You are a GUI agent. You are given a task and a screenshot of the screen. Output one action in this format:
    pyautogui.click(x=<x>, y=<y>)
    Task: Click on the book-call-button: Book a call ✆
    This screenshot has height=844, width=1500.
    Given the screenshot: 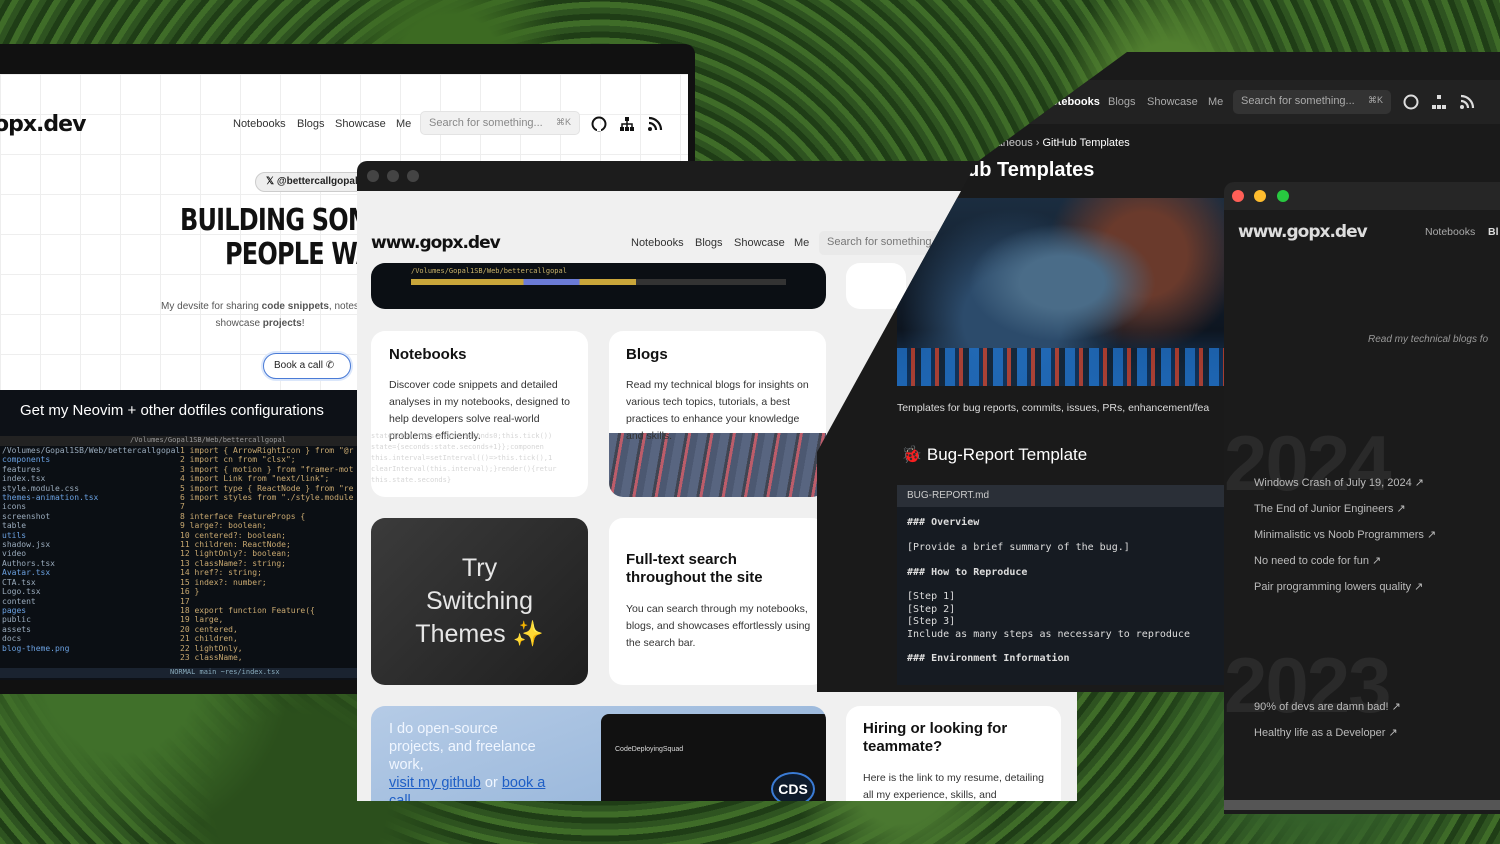 What is the action you would take?
    pyautogui.click(x=307, y=366)
    